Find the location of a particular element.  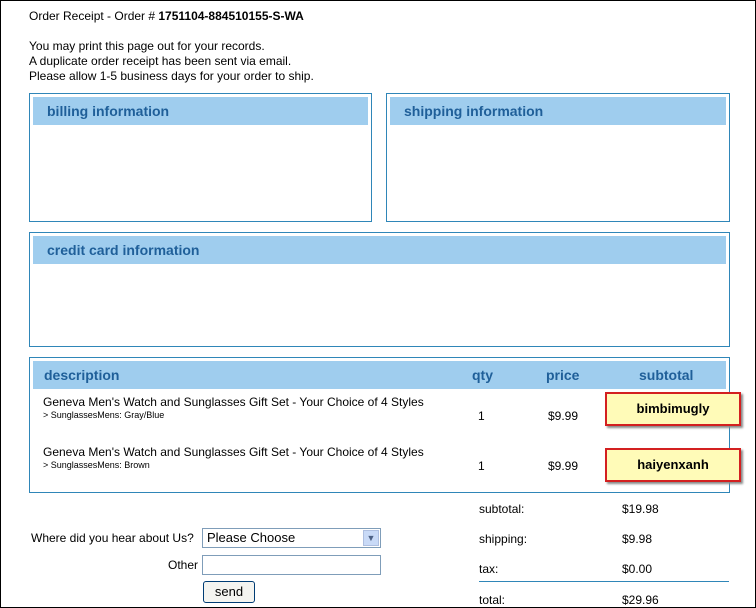

col-subtotal: subtotal is located at coordinates (666, 375).